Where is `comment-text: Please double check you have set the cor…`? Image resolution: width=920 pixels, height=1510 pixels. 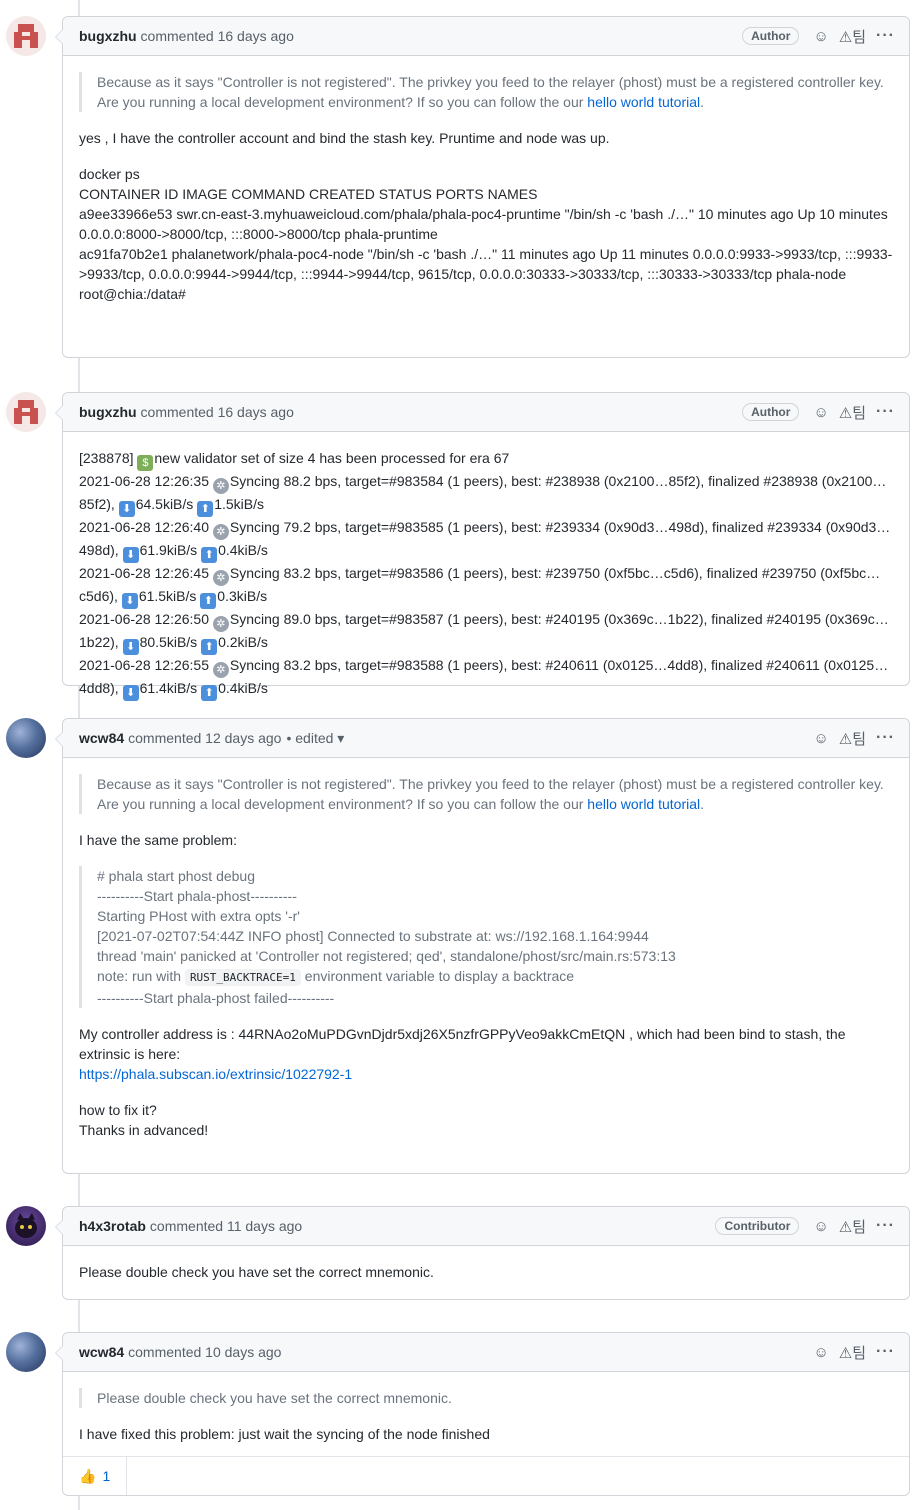 comment-text: Please double check you have set the cor… is located at coordinates (256, 1272).